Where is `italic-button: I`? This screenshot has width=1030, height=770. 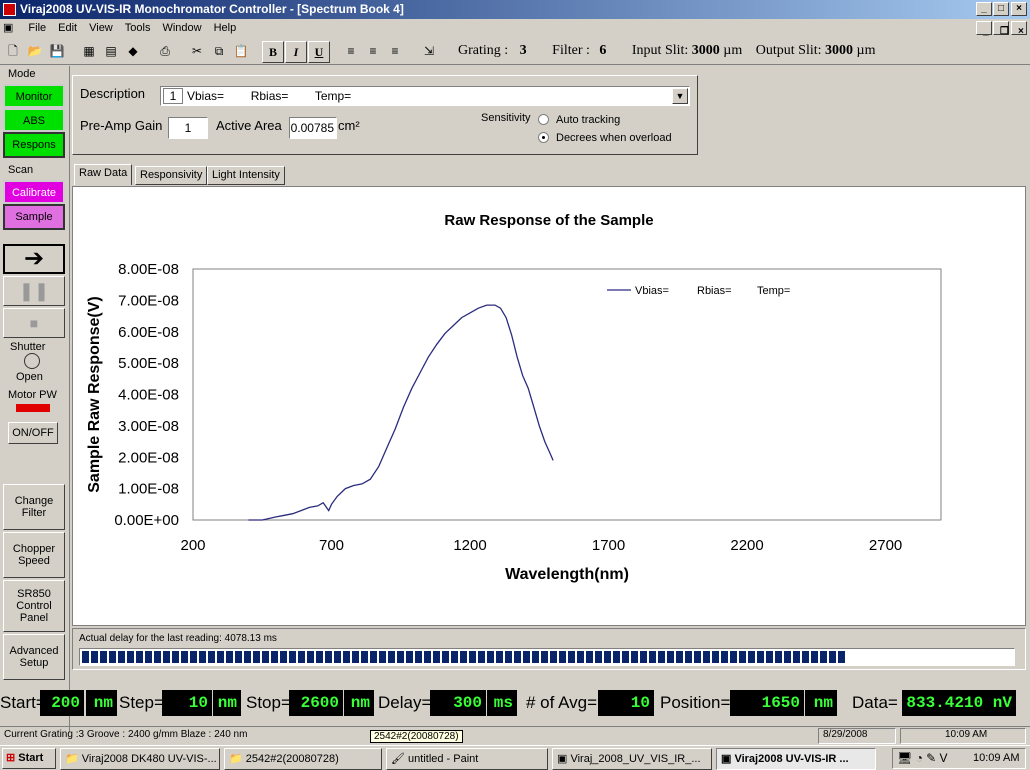
italic-button: I is located at coordinates (296, 52).